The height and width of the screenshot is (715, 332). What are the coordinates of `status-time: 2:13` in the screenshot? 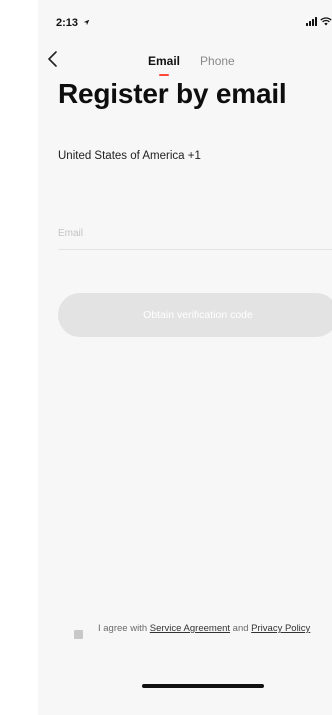 It's located at (73, 23).